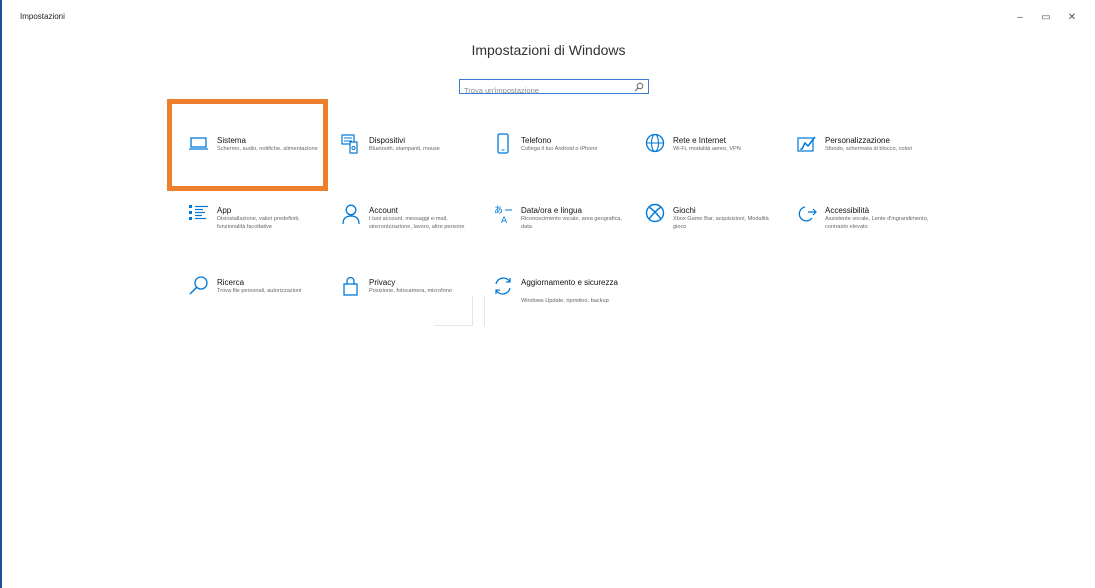 Image resolution: width=1095 pixels, height=588 pixels. What do you see at coordinates (410, 163) in the screenshot?
I see `tile-dispositivi: Dispositivi Bluetooth, stampanti, mouse` at bounding box center [410, 163].